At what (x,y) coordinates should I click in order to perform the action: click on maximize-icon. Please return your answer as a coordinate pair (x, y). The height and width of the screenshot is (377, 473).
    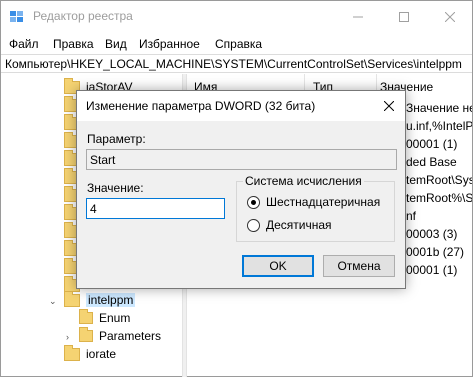
    Looking at the image, I should click on (404, 16).